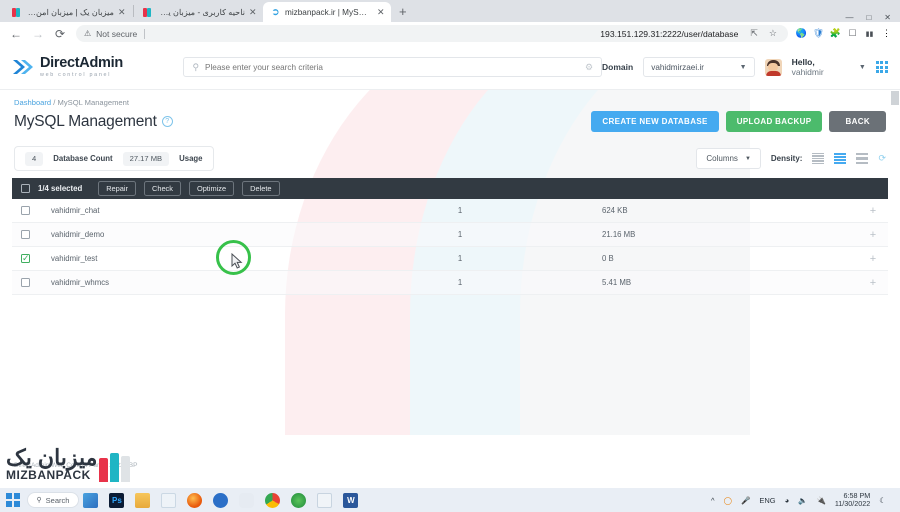 Image resolution: width=900 pixels, height=512 pixels. I want to click on window-close-button: ✕, so click(887, 17).